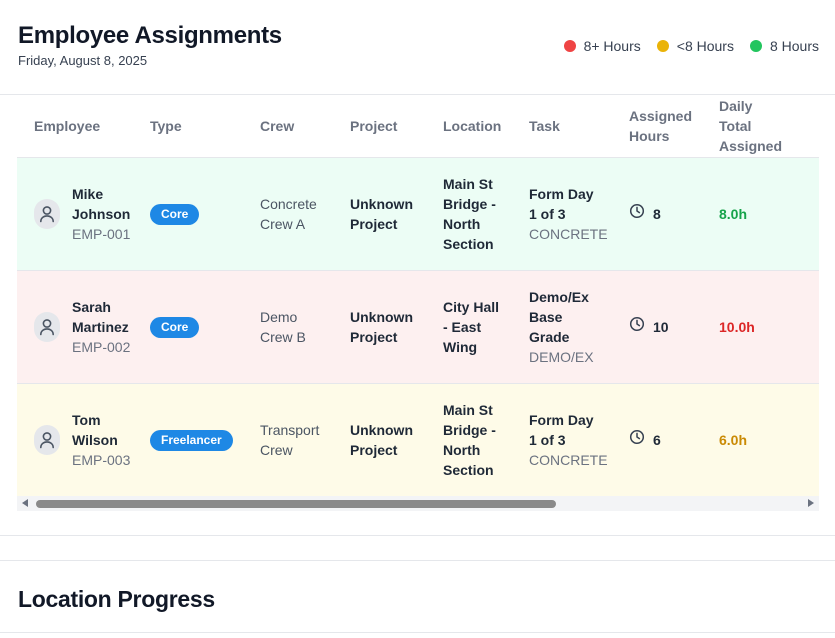 This screenshot has height=638, width=835. Describe the element at coordinates (290, 429) in the screenshot. I see `crew-line: Transport` at that location.